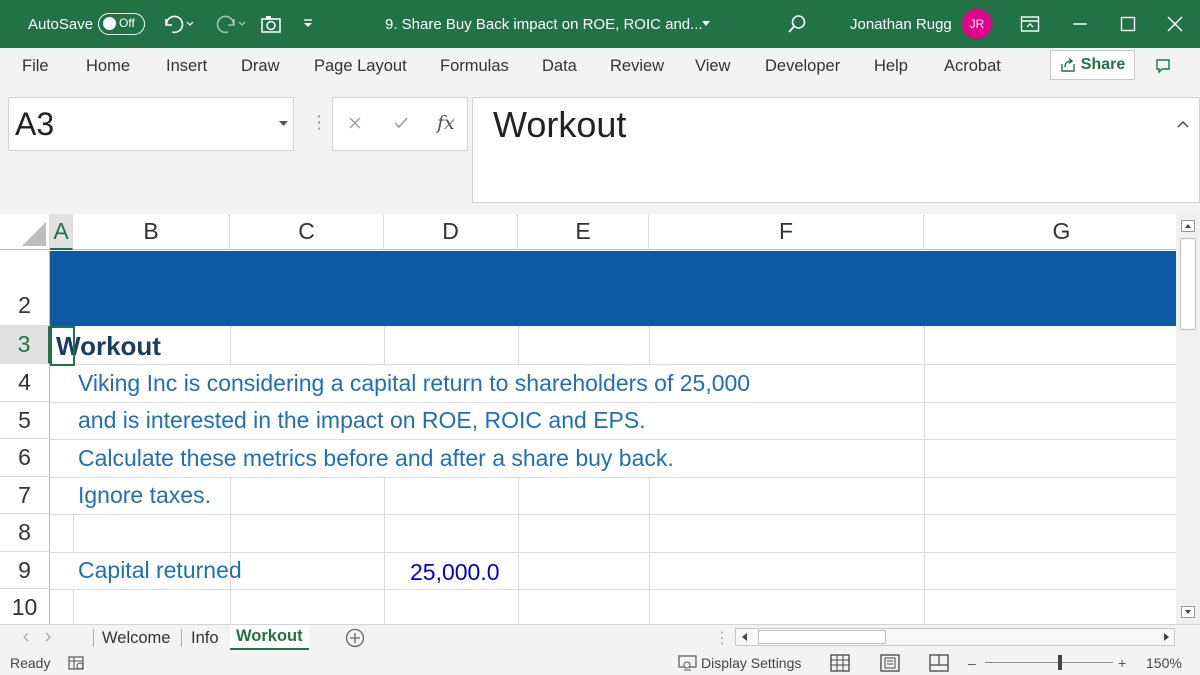 This screenshot has height=675, width=1200. Describe the element at coordinates (451, 232) in the screenshot. I see `column-header-d: D` at that location.